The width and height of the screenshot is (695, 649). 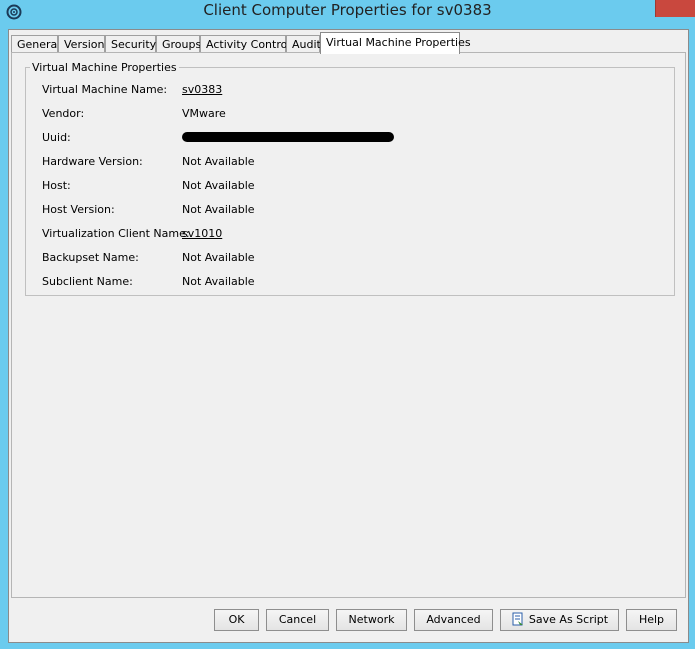 I want to click on tab-virtual-machine-properties: Virtual Machine Properties, so click(x=395, y=43).